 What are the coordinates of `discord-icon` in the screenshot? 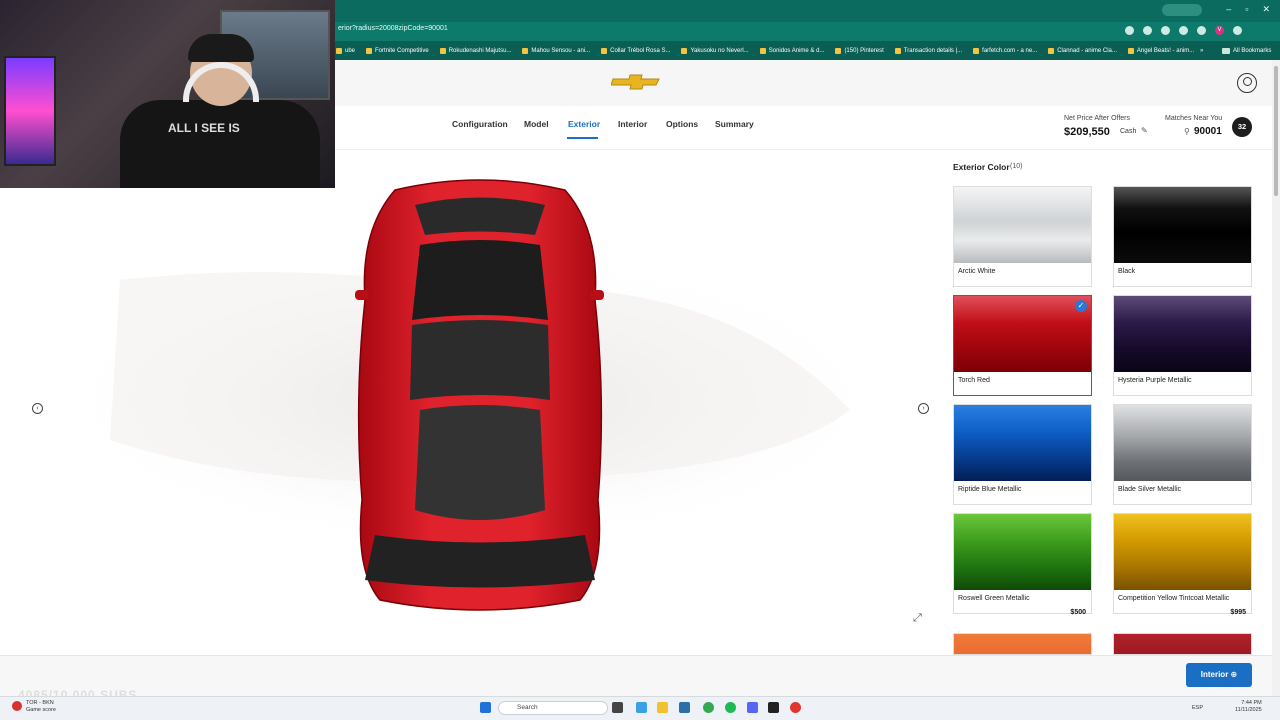 It's located at (752, 707).